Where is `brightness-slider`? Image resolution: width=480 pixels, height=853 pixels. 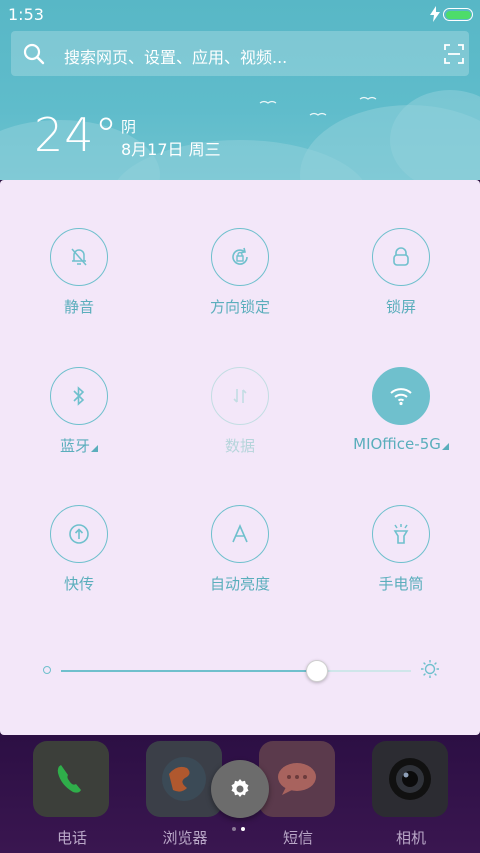 brightness-slider is located at coordinates (240, 670).